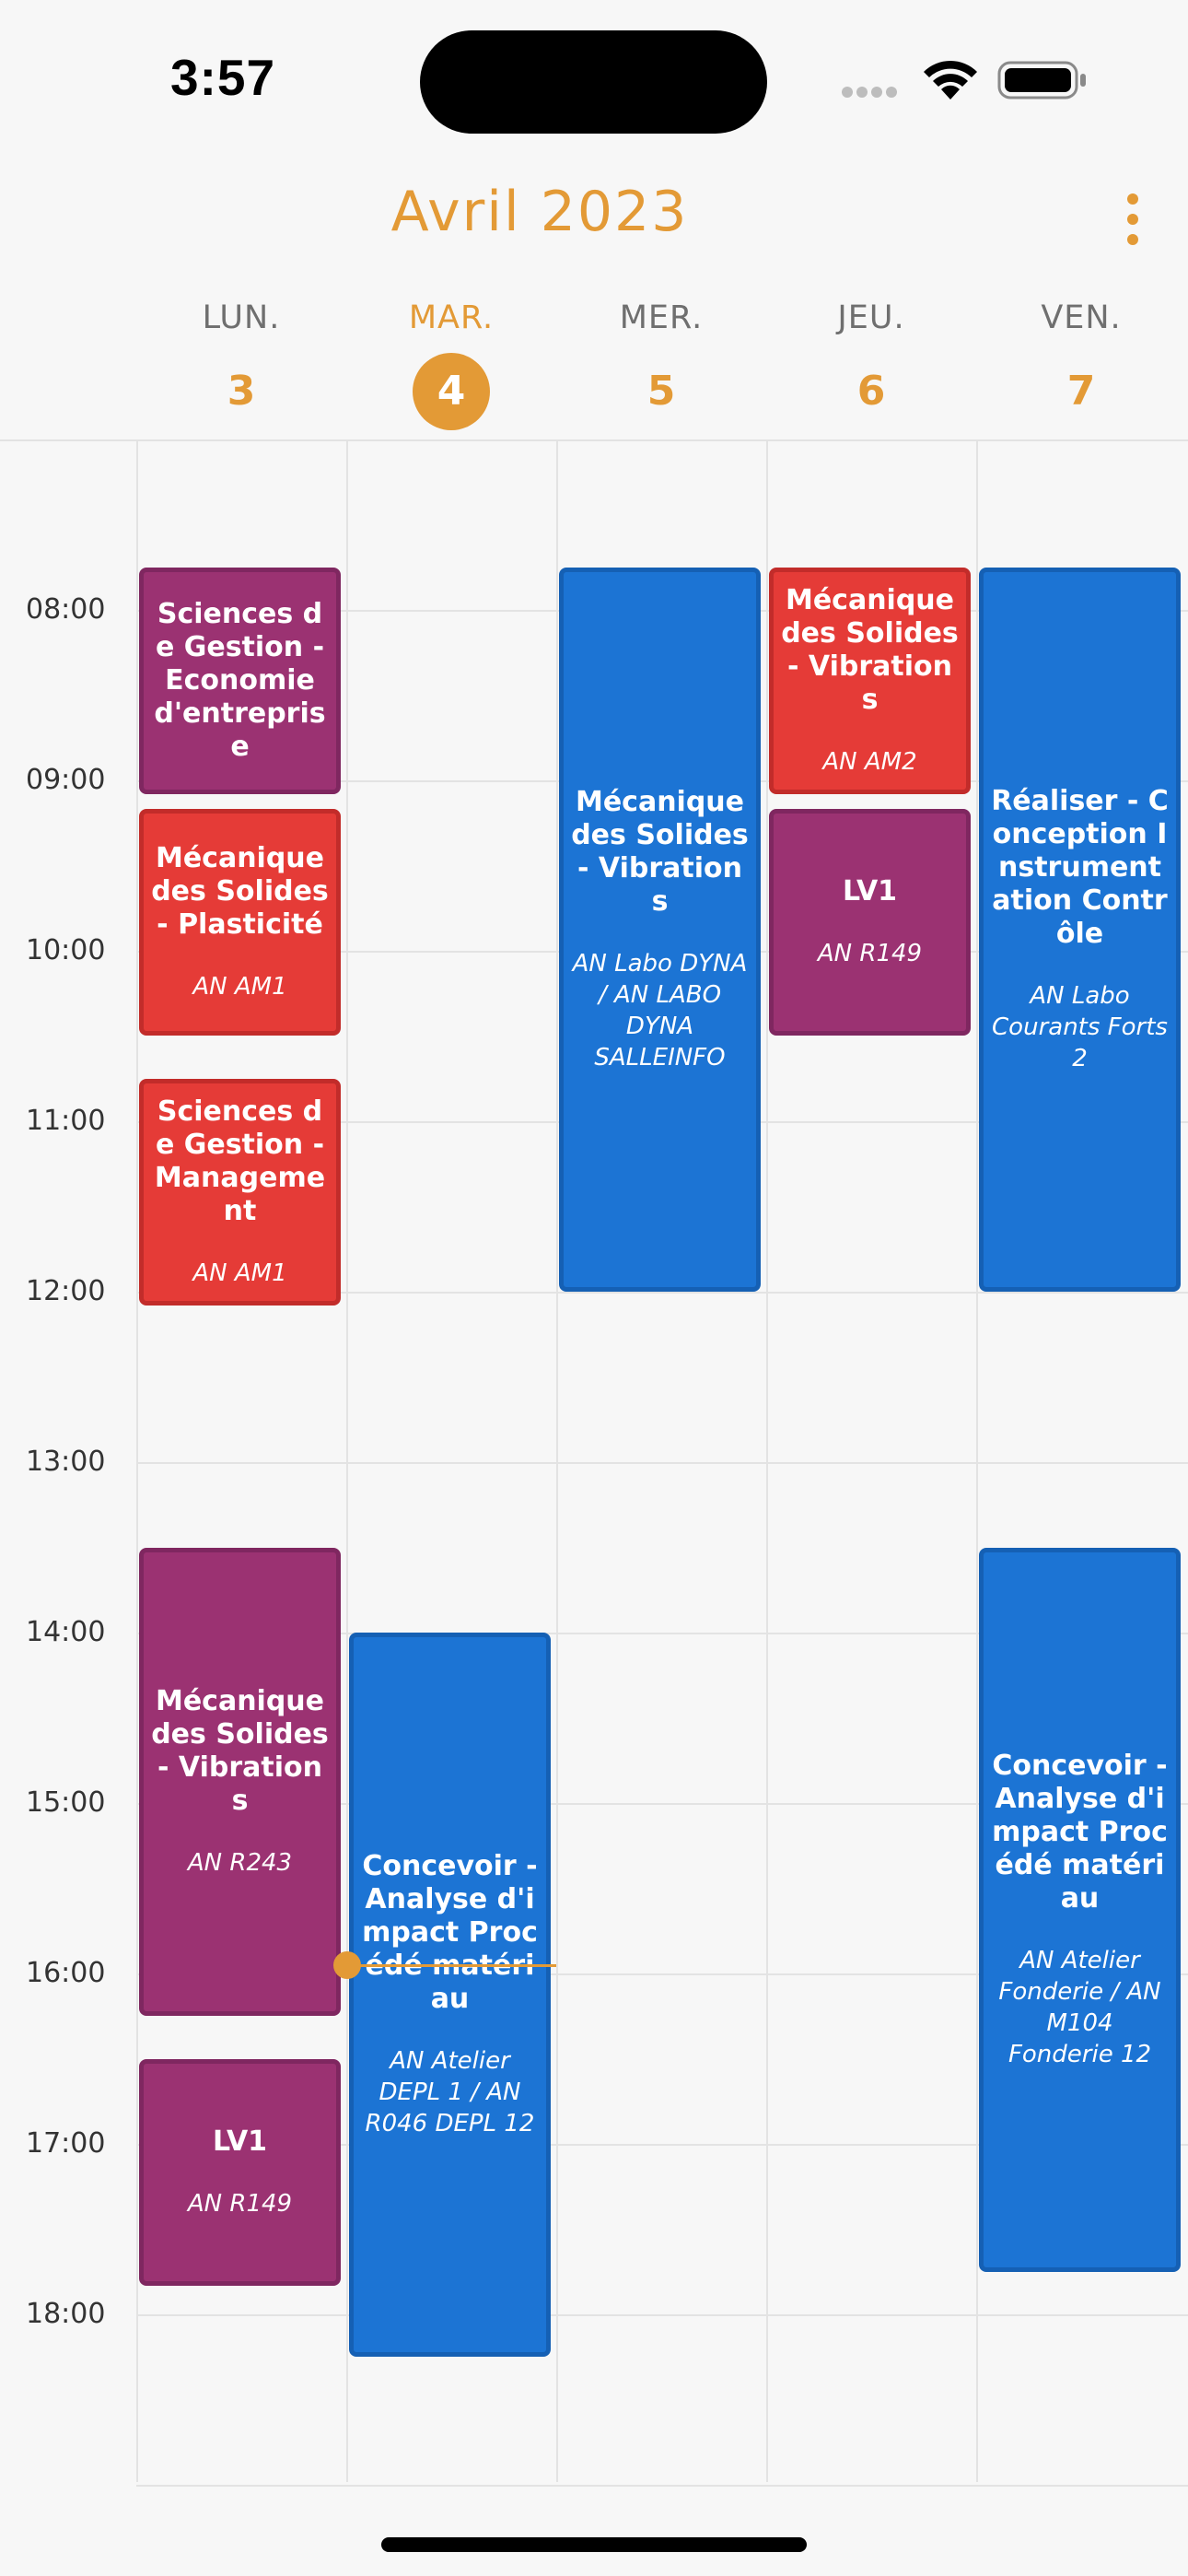  What do you see at coordinates (661, 317) in the screenshot?
I see `day-name: MER.` at bounding box center [661, 317].